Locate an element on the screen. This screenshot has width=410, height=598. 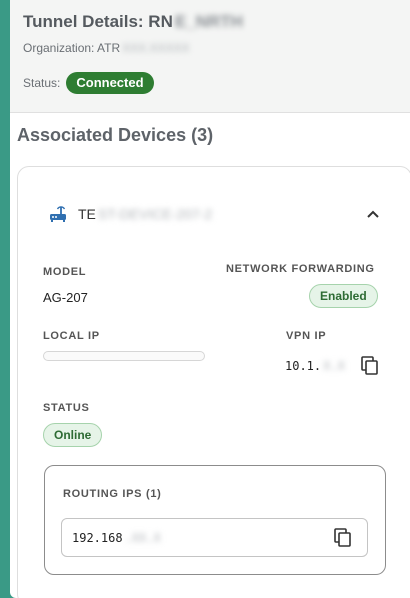
tunnel-status: Status: Connected is located at coordinates (88, 83).